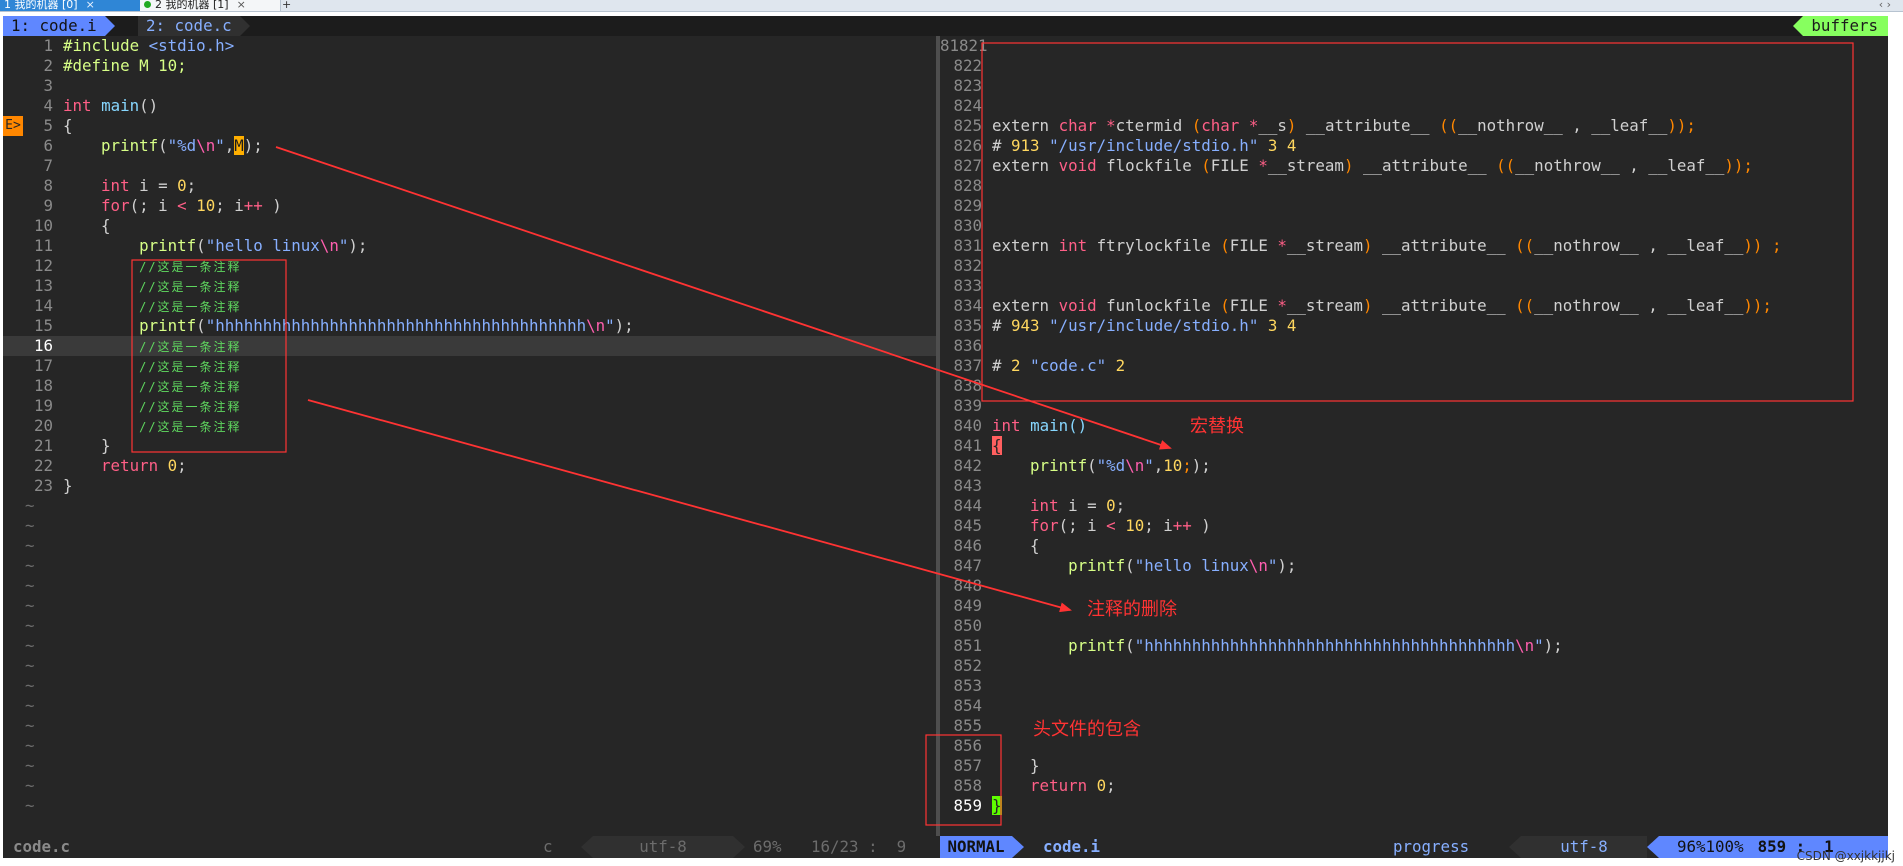 The height and width of the screenshot is (866, 1903). Describe the element at coordinates (59, 26) in the screenshot. I see `vim-tab-code-i: 1: code.i` at that location.